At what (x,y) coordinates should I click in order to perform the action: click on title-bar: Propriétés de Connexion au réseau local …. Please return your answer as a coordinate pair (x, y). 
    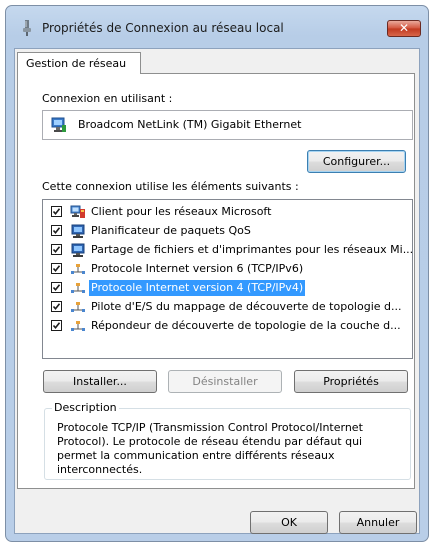
    Looking at the image, I should click on (217, 27).